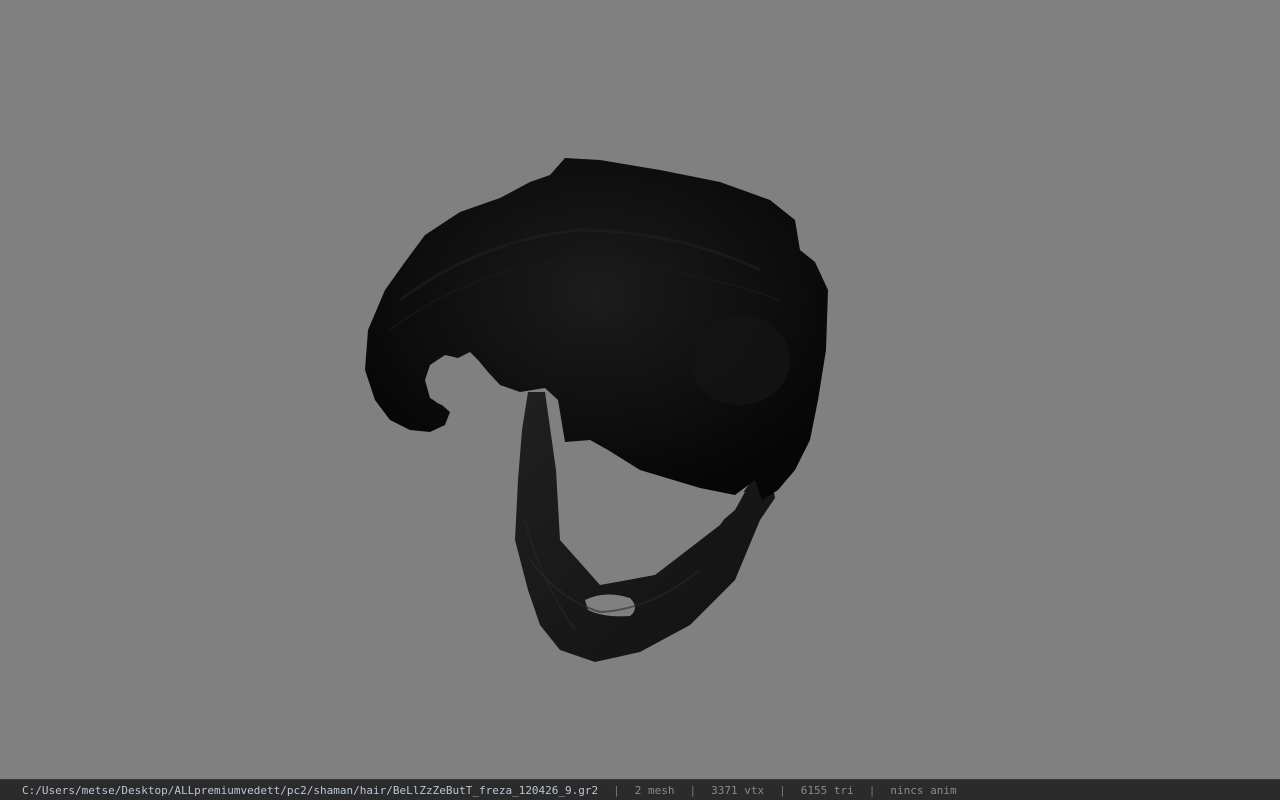 This screenshot has height=800, width=1280. What do you see at coordinates (738, 790) in the screenshot?
I see `vertex-count: 3371 vtx` at bounding box center [738, 790].